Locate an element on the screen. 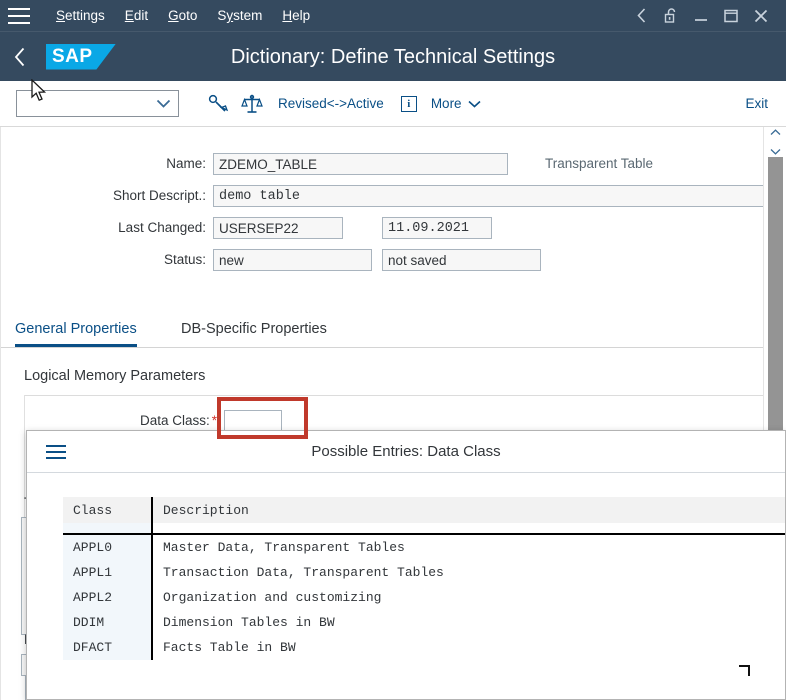 The width and height of the screenshot is (786, 700). revised-active-button: Revised<->Active is located at coordinates (331, 103).